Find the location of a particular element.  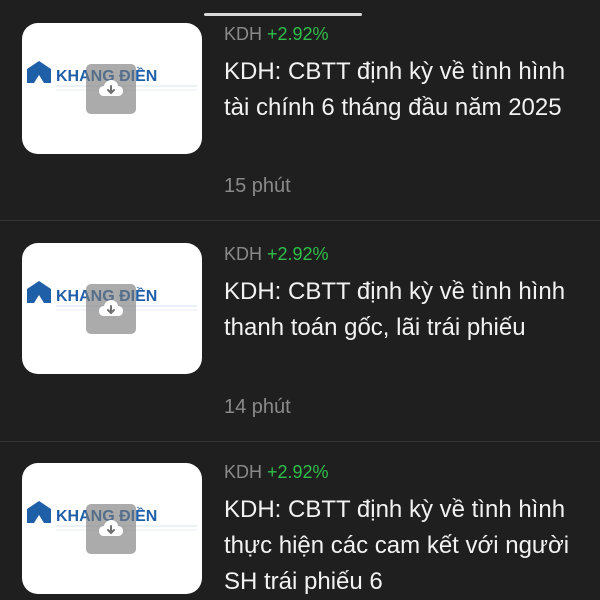

news-time: 14 phút is located at coordinates (257, 407).